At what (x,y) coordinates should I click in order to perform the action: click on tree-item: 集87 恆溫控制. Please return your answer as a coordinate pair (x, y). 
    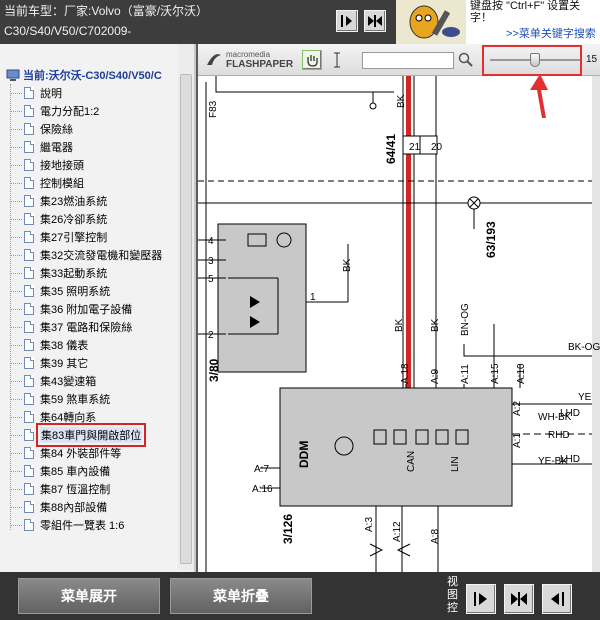
    Looking at the image, I should click on (60, 489).